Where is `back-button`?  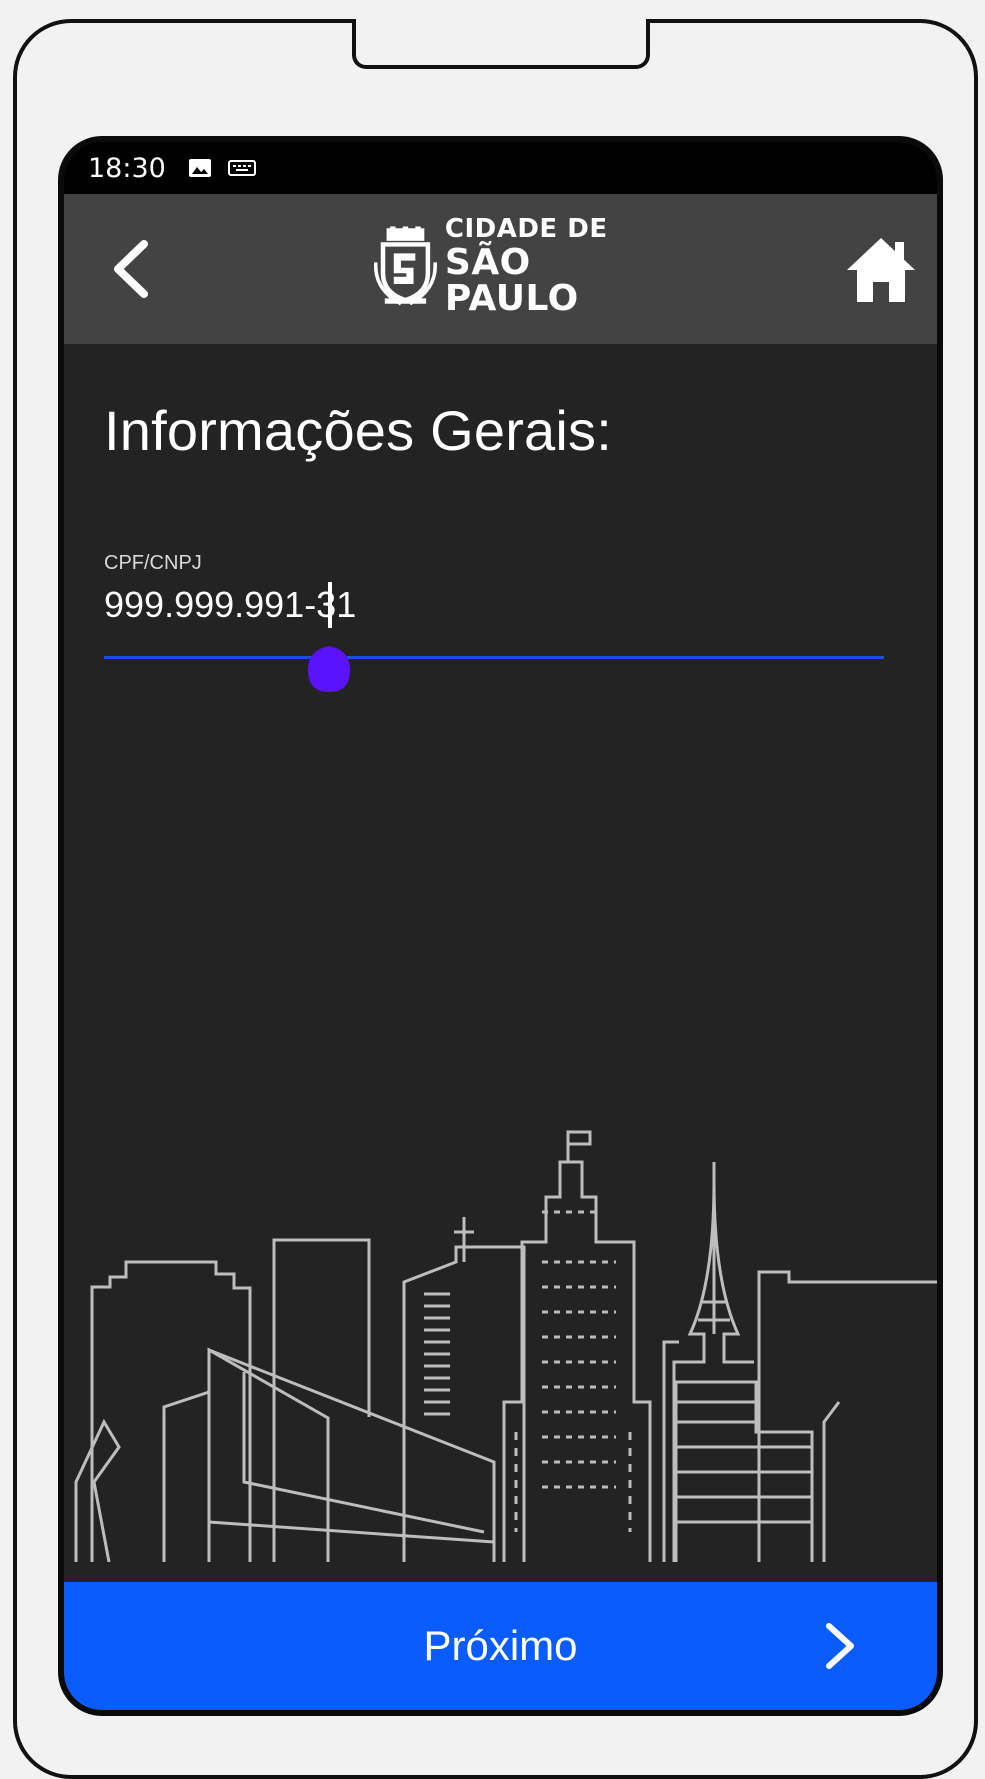
back-button is located at coordinates (134, 269).